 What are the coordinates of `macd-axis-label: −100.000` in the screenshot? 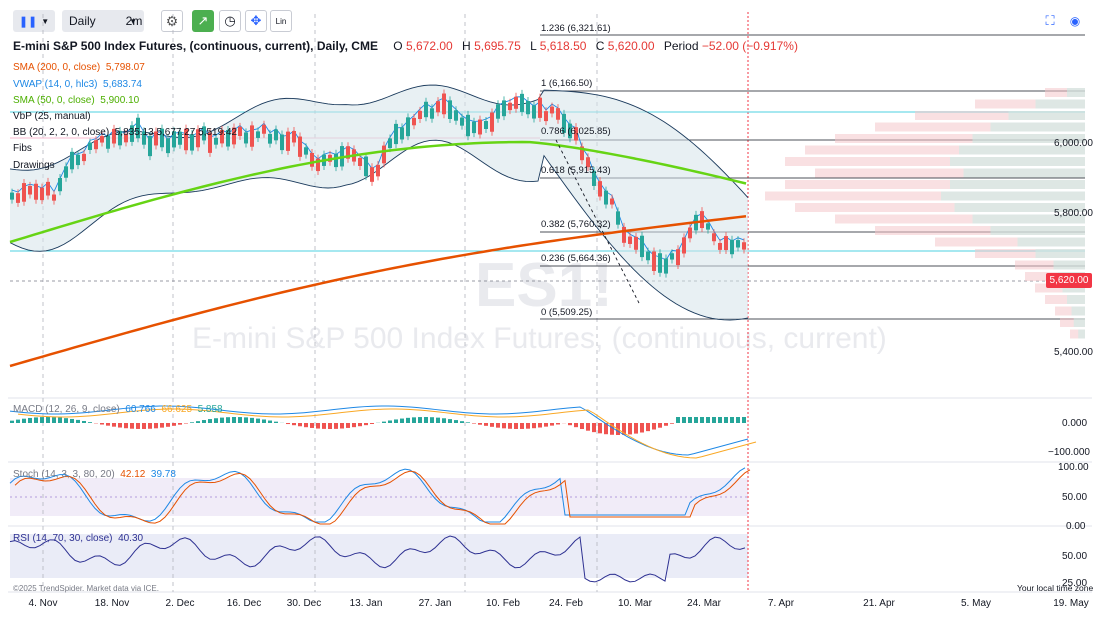 It's located at (1069, 452).